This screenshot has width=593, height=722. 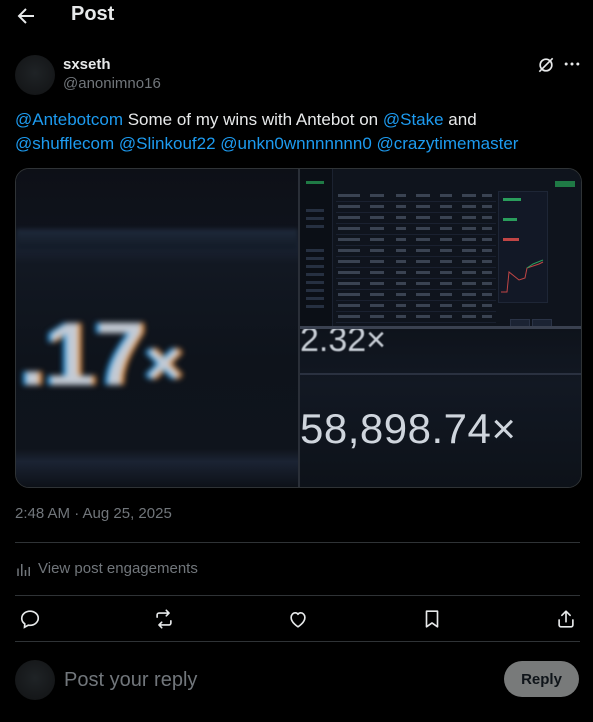 I want to click on page-title: Post, so click(x=93, y=14).